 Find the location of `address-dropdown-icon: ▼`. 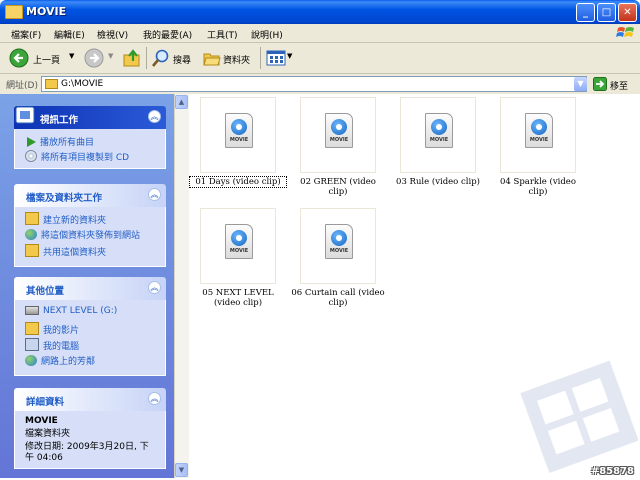

address-dropdown-icon: ▼ is located at coordinates (580, 84).